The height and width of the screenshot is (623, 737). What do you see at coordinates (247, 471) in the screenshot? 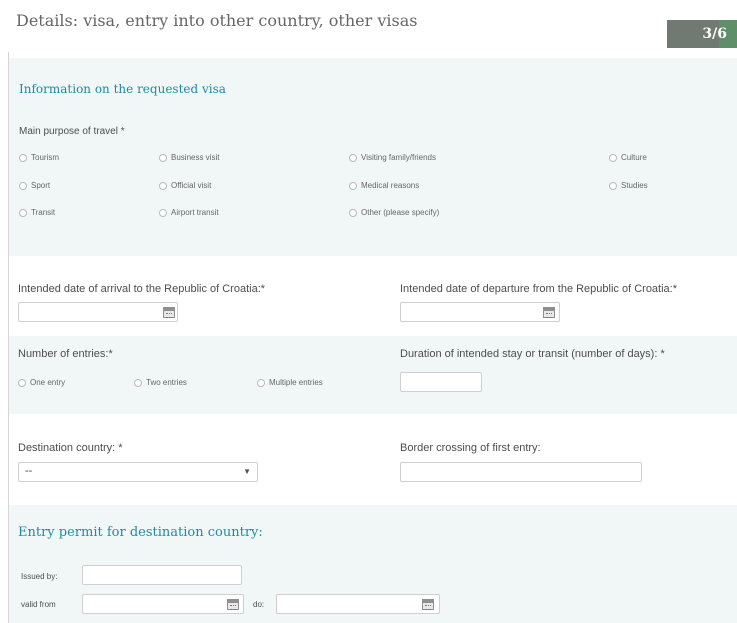
I see `chevron-down-icon: ▼` at bounding box center [247, 471].